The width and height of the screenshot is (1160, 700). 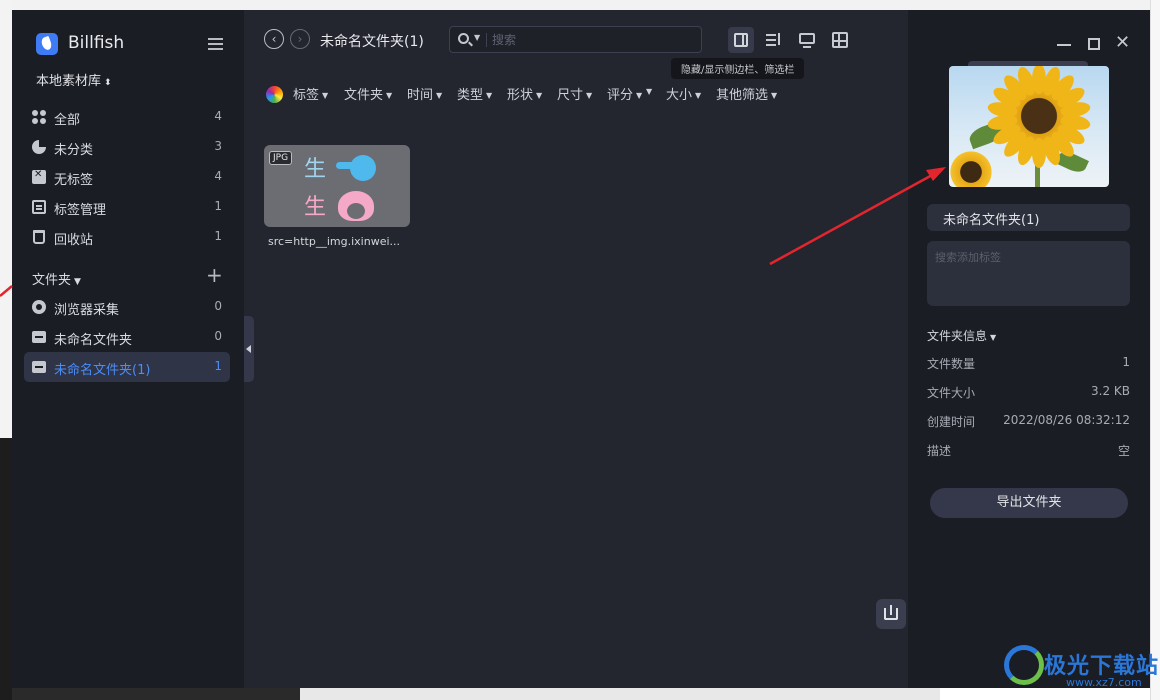 What do you see at coordinates (891, 614) in the screenshot?
I see `import-icon` at bounding box center [891, 614].